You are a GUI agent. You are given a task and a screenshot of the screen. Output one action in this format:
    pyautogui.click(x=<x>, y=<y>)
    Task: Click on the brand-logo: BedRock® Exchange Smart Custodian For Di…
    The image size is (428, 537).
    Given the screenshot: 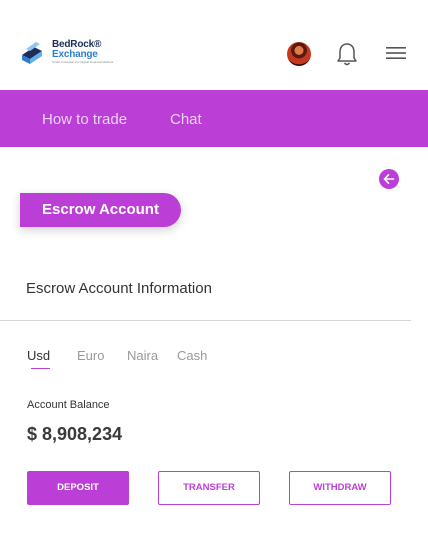 What is the action you would take?
    pyautogui.click(x=66, y=52)
    